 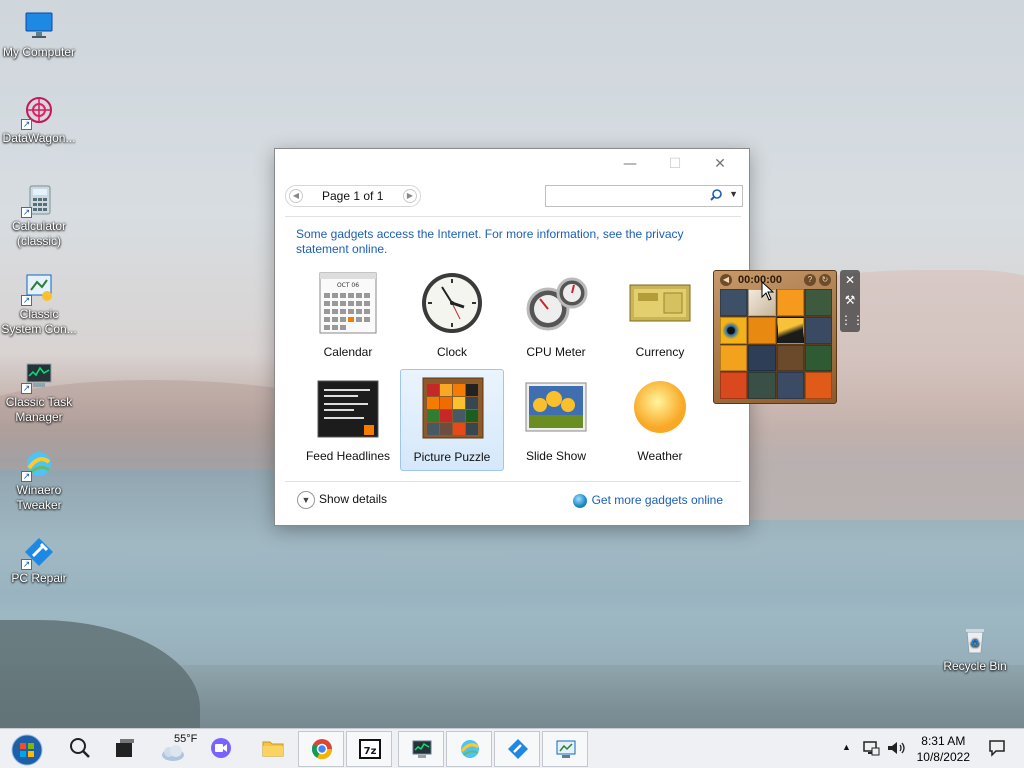 What do you see at coordinates (173, 753) in the screenshot?
I see `cloud-icon` at bounding box center [173, 753].